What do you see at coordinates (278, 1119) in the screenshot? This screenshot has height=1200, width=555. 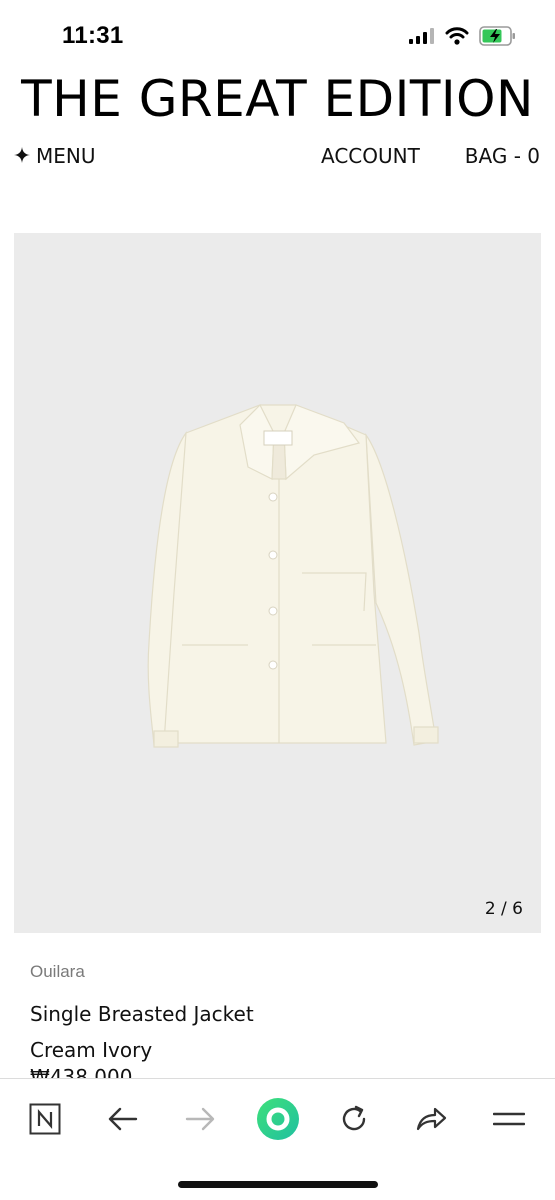 I see `green-dot-icon` at bounding box center [278, 1119].